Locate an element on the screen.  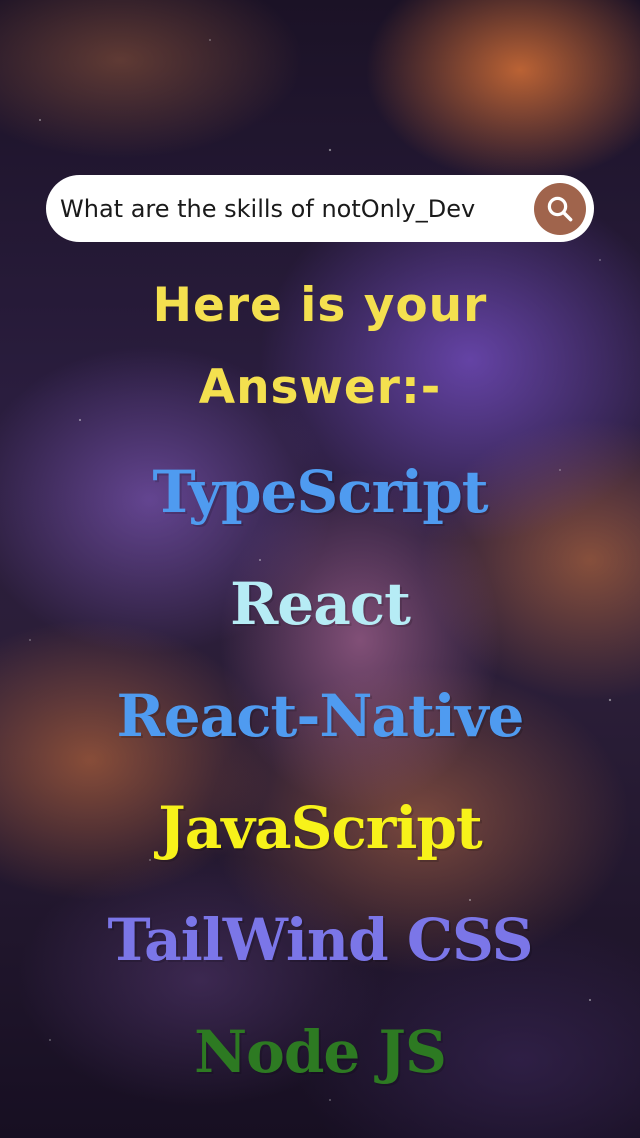
search-bar: What are the skills of notOnly_Dev is located at coordinates (320, 208).